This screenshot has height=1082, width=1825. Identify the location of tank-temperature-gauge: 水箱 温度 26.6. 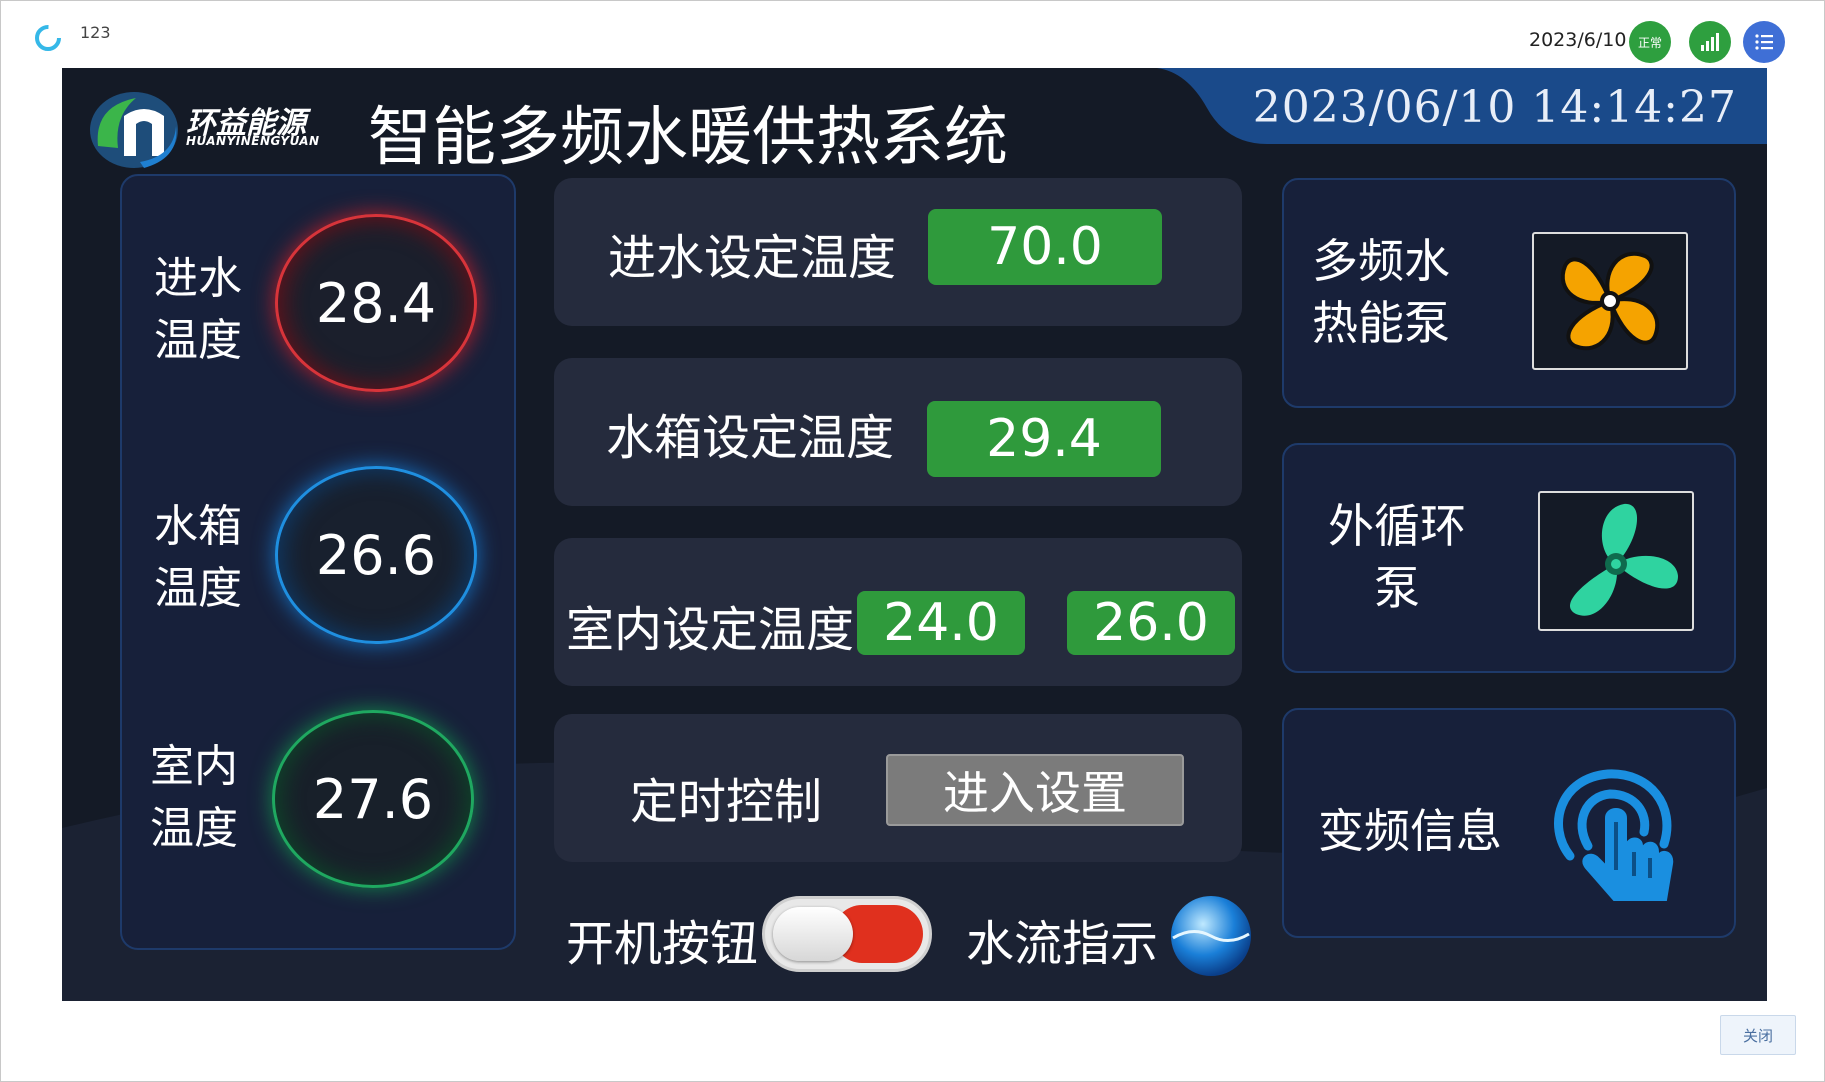
(318, 561).